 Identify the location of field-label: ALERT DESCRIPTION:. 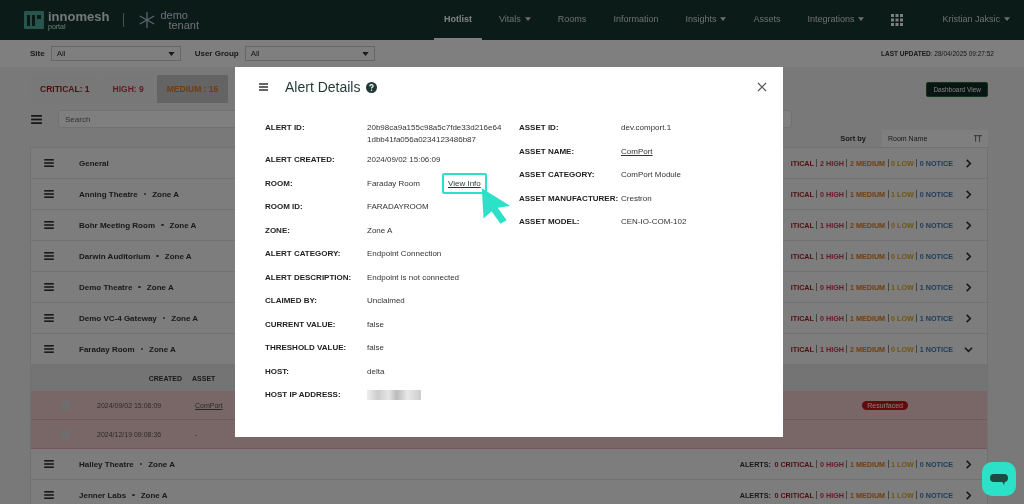
(309, 277).